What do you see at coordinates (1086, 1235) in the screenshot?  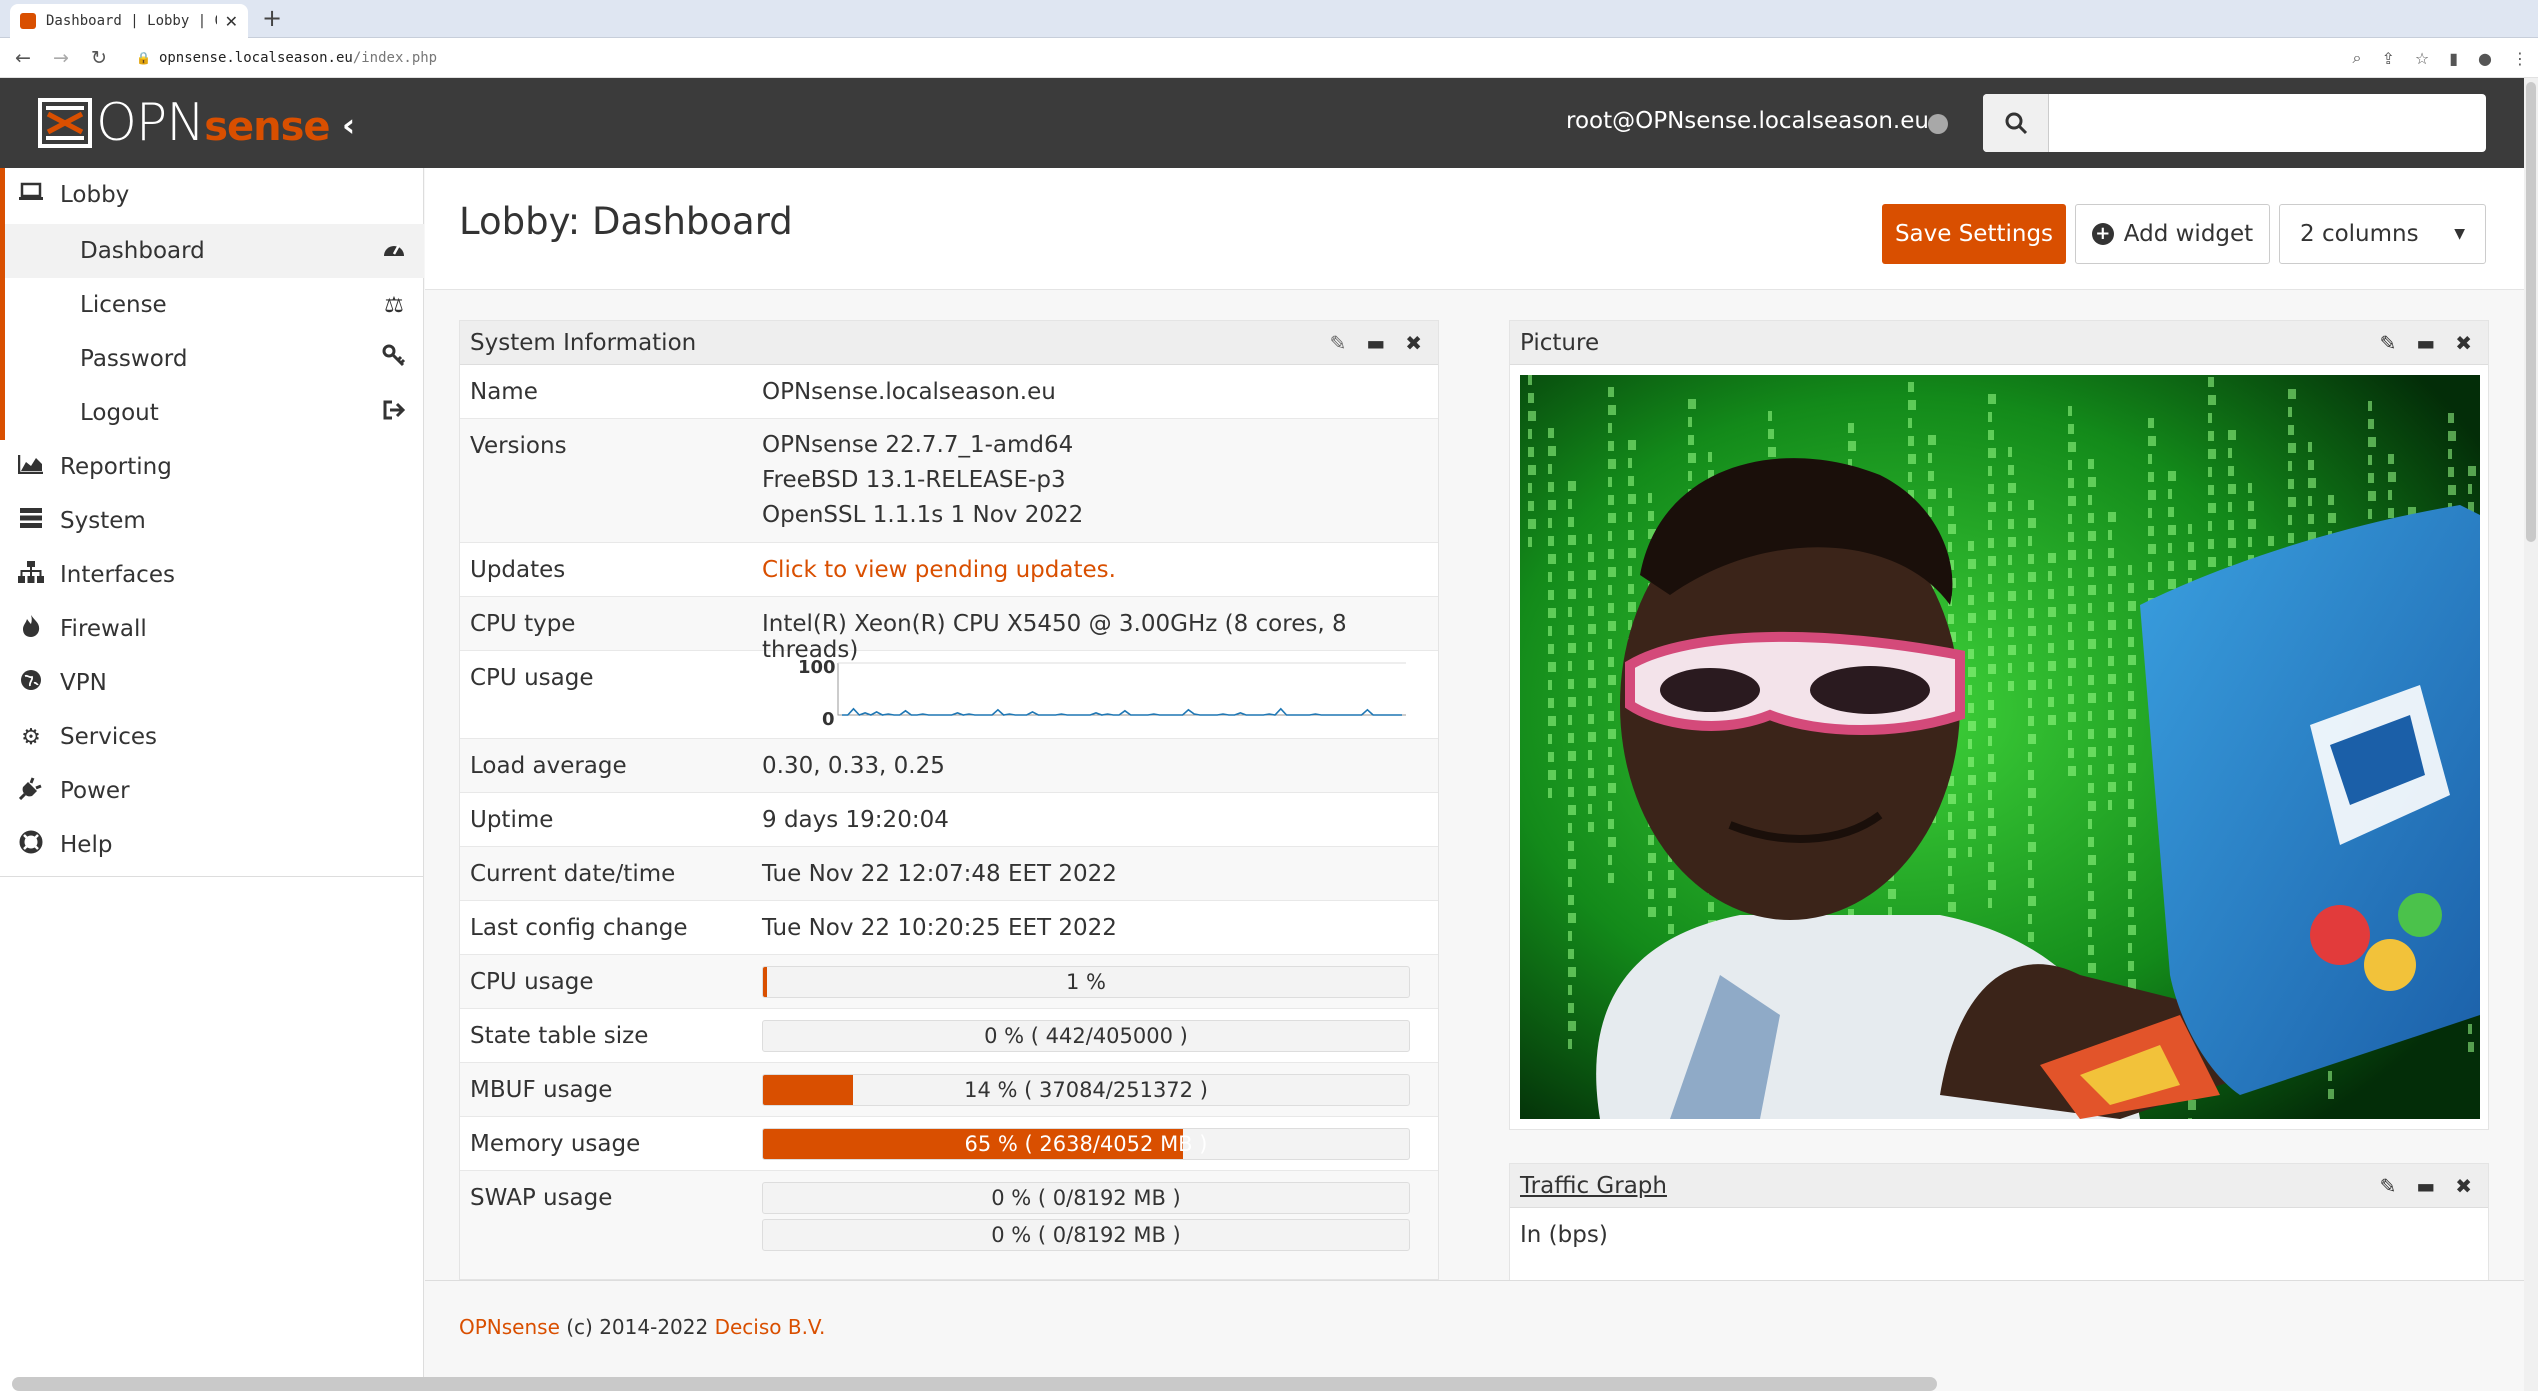 I see `swap-usage-bar-2: 0 % ( 0/8192 MB )` at bounding box center [1086, 1235].